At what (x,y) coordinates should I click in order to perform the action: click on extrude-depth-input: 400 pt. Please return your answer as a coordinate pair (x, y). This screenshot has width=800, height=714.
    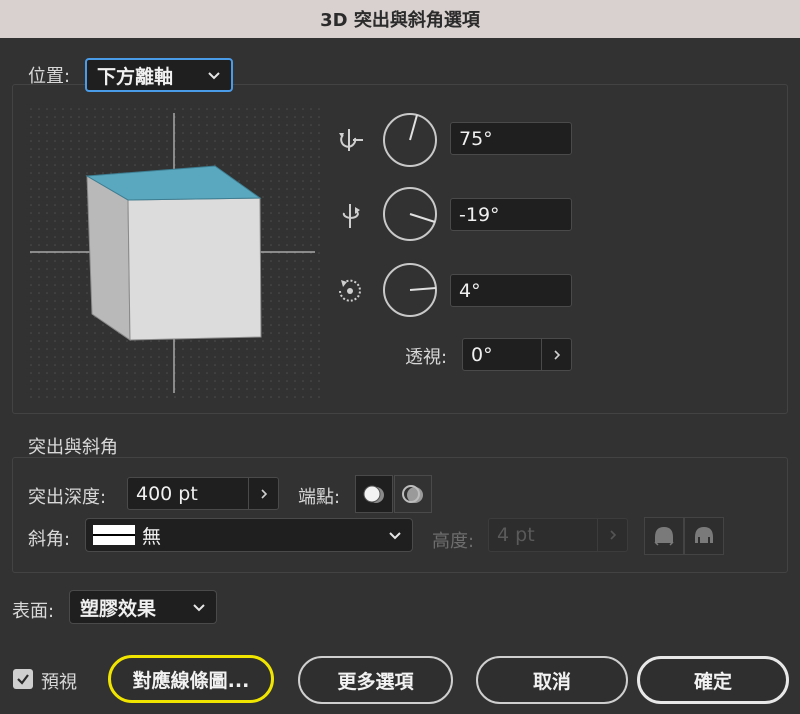
    Looking at the image, I should click on (203, 493).